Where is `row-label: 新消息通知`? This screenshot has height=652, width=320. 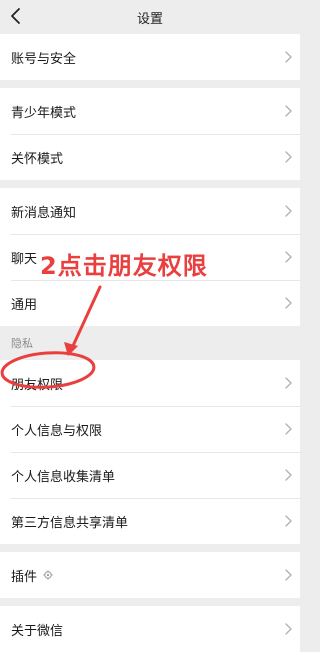 row-label: 新消息通知 is located at coordinates (44, 213).